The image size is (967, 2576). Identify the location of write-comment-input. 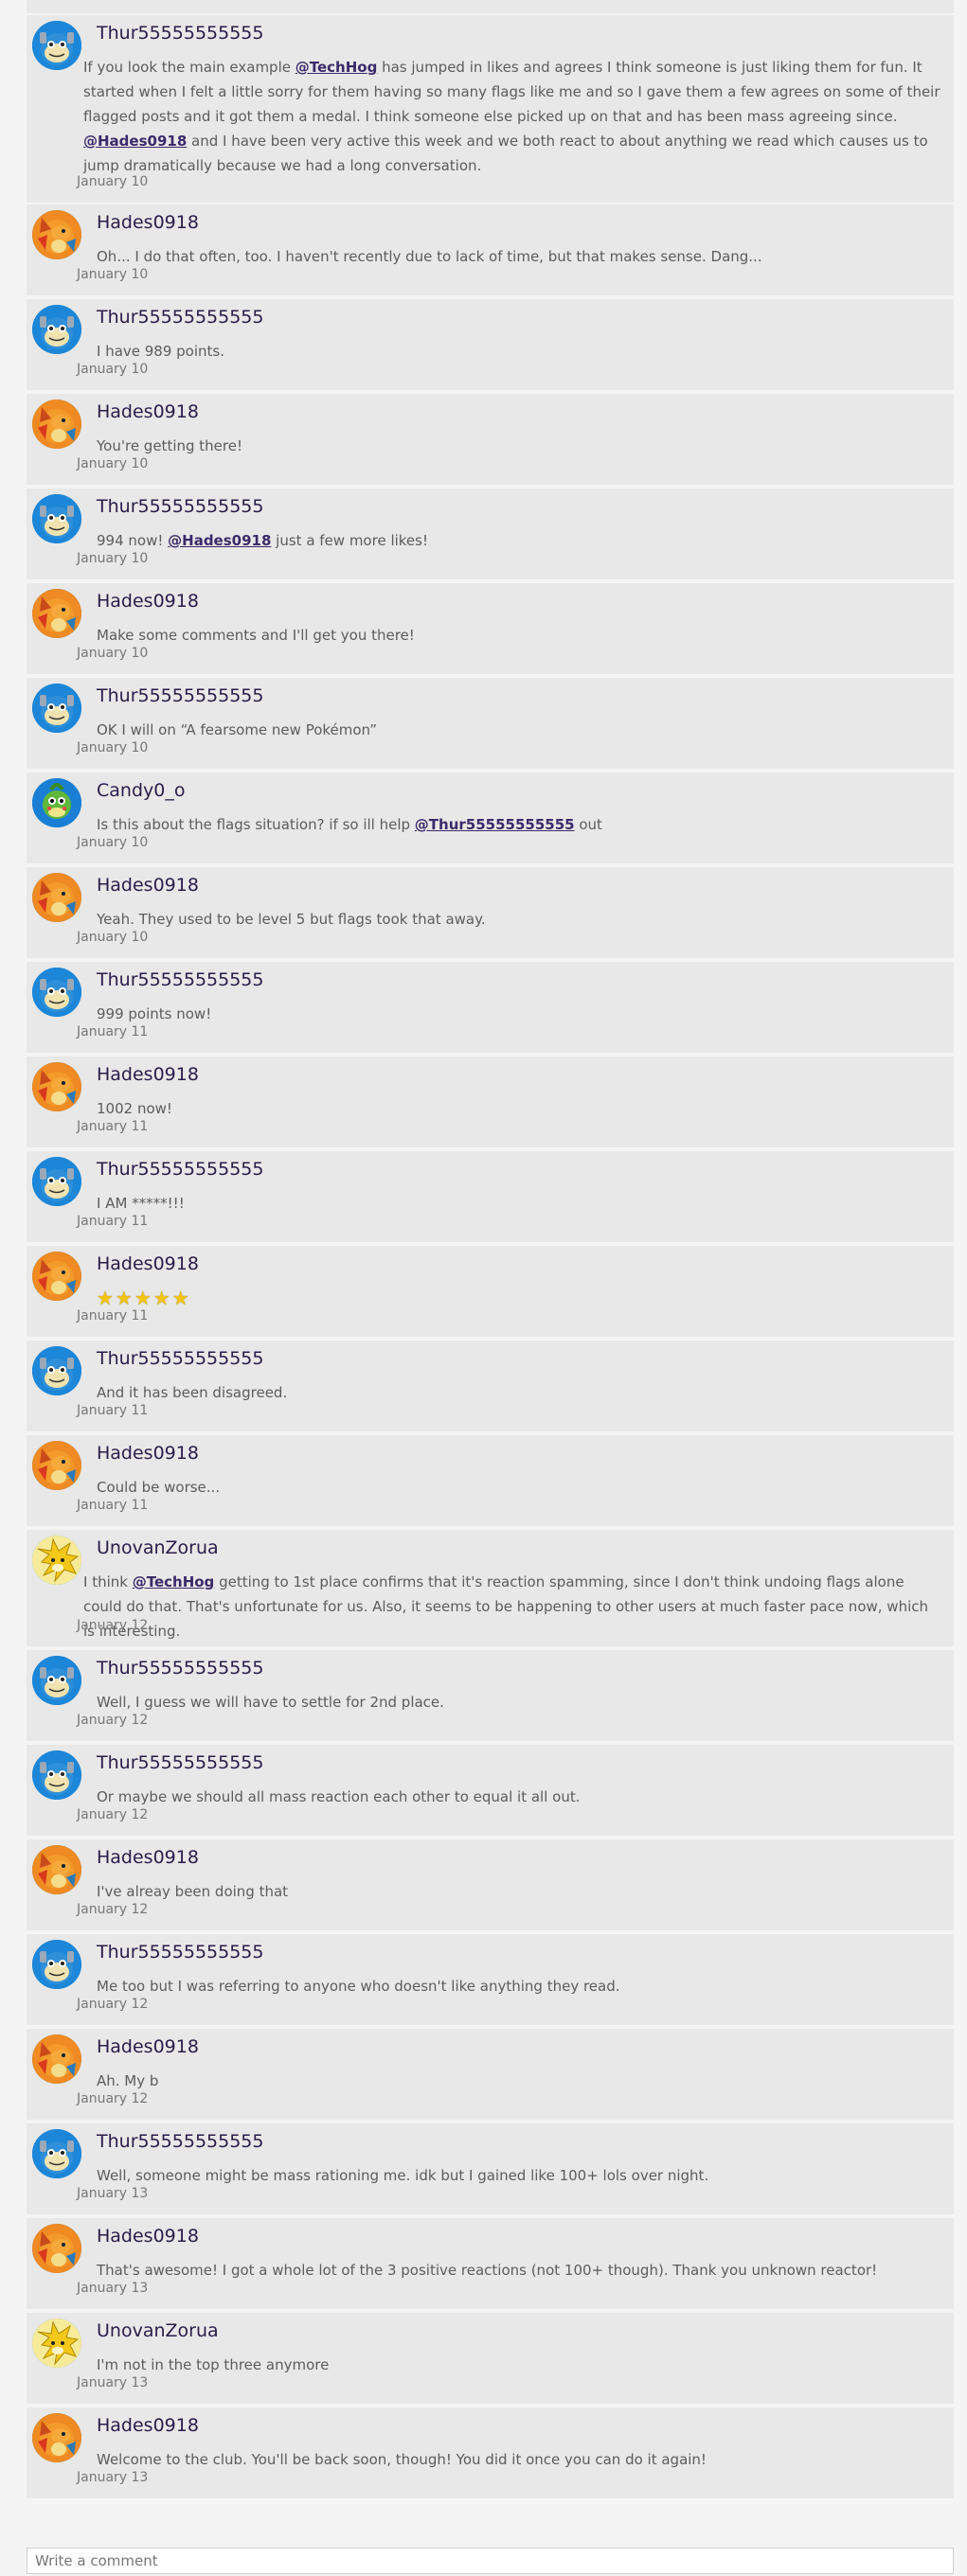
(490, 2561).